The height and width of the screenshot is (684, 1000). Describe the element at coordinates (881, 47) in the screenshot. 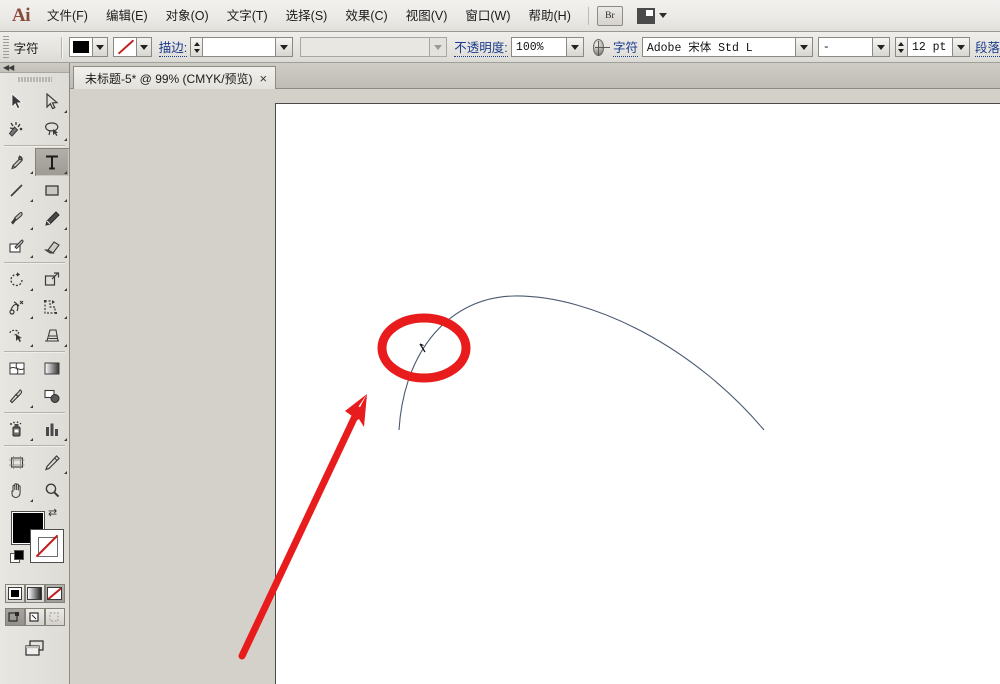

I see `font-style-dropdown` at that location.